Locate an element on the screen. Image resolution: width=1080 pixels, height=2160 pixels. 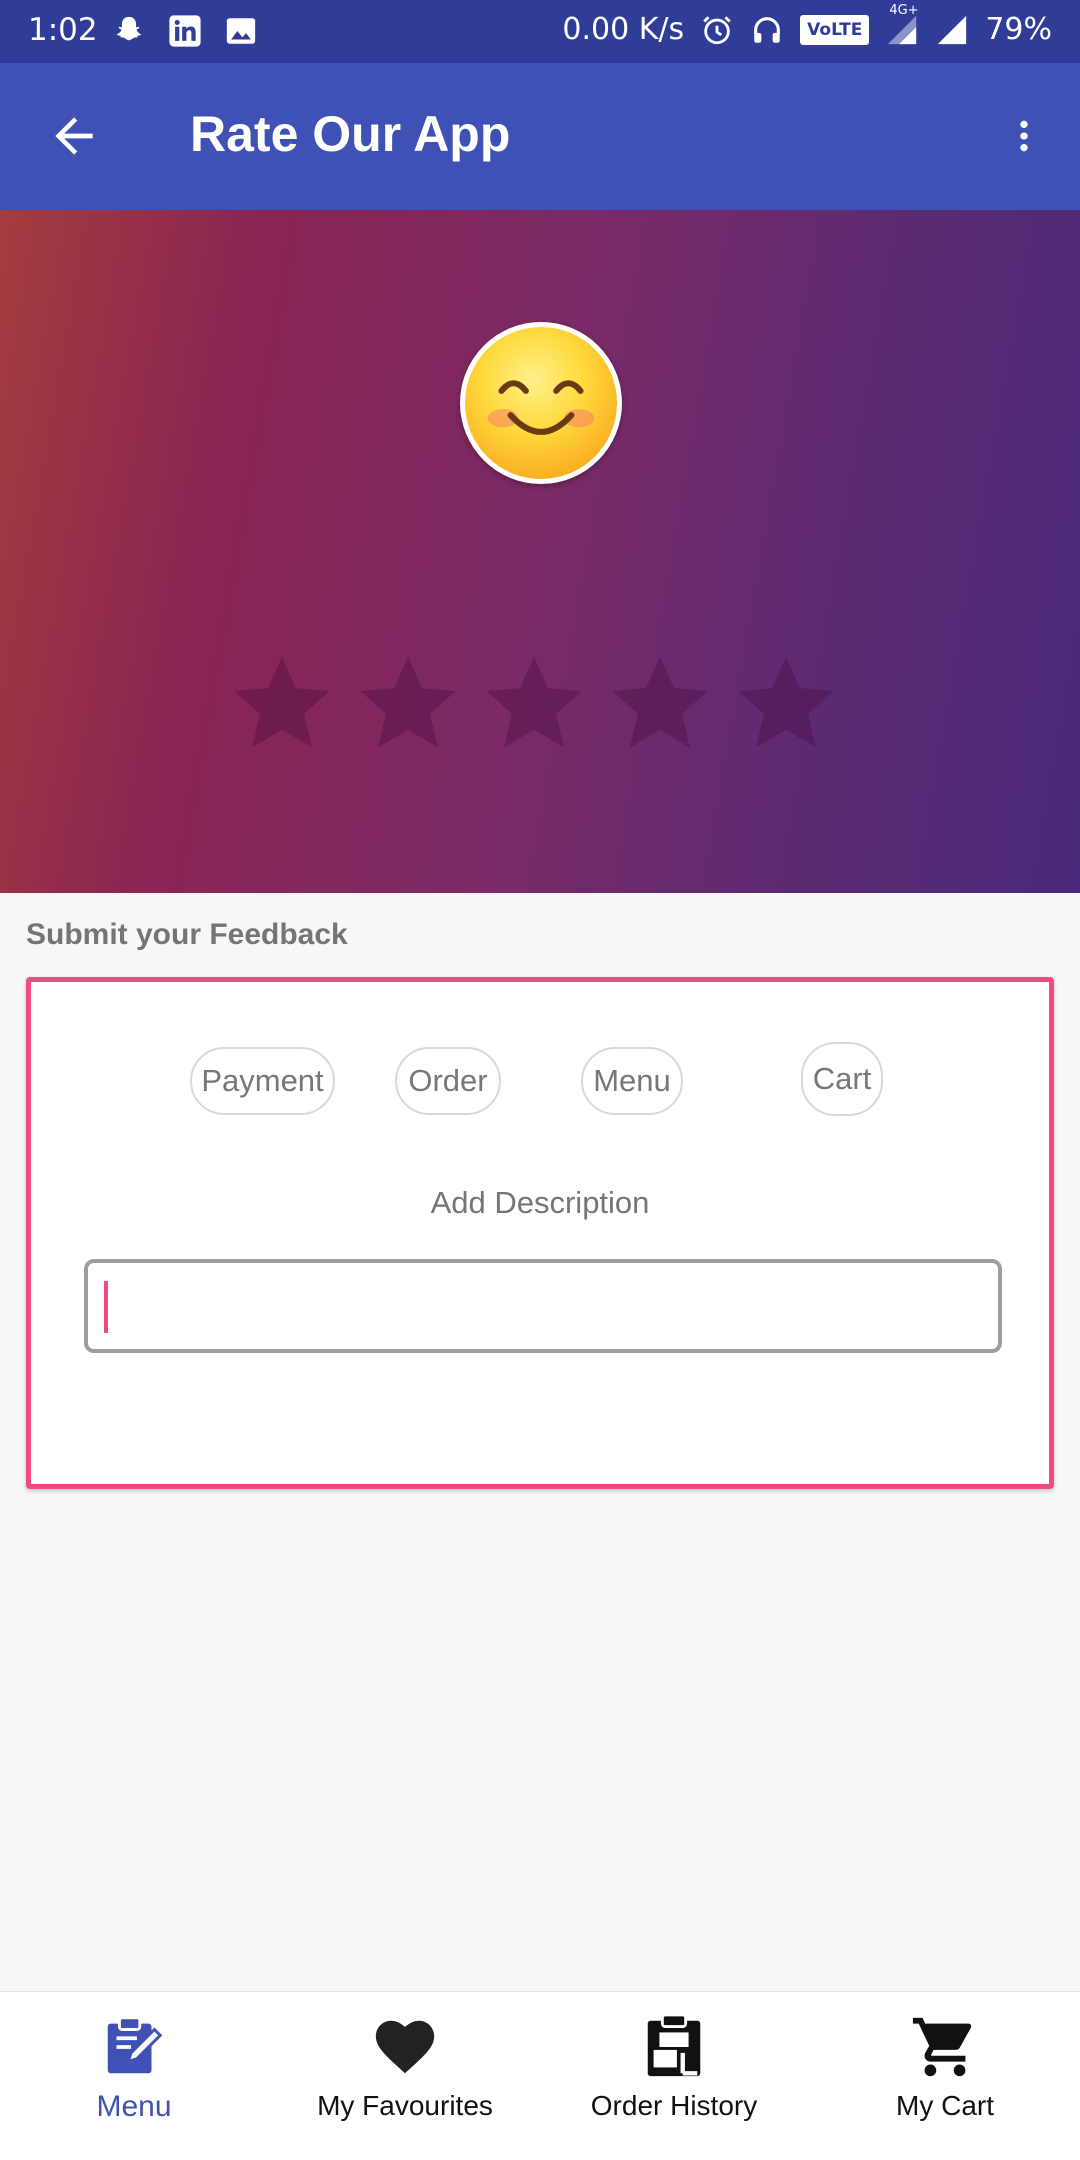
nav-item-order-history: Order History is located at coordinates (674, 2076).